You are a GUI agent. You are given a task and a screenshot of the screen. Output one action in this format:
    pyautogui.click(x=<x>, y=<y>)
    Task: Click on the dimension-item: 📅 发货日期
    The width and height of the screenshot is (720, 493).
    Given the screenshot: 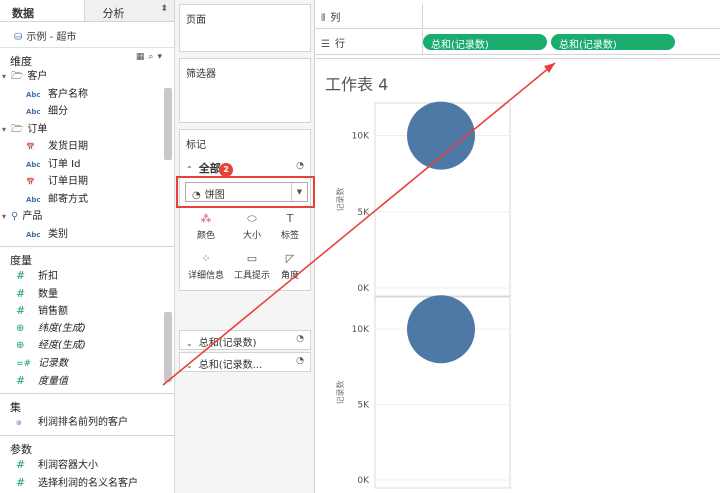 What is the action you would take?
    pyautogui.click(x=87, y=147)
    